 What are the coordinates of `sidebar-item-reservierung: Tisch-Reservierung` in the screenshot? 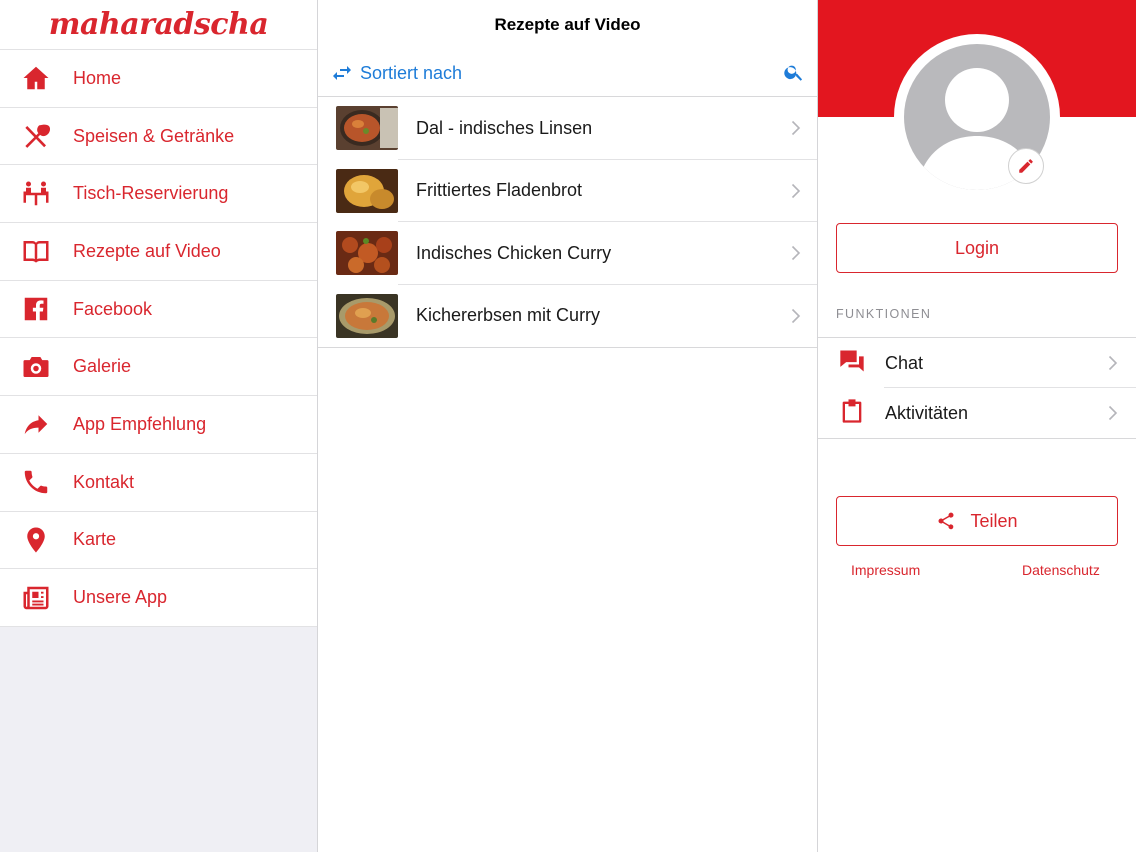 It's located at (158, 194).